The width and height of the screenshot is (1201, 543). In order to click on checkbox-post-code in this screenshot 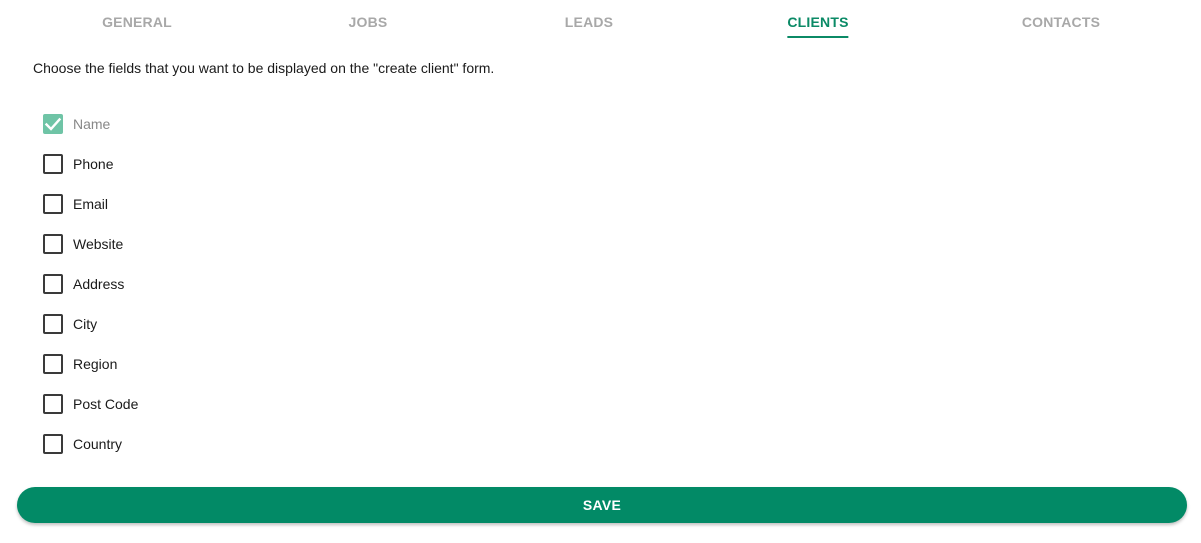, I will do `click(53, 404)`.